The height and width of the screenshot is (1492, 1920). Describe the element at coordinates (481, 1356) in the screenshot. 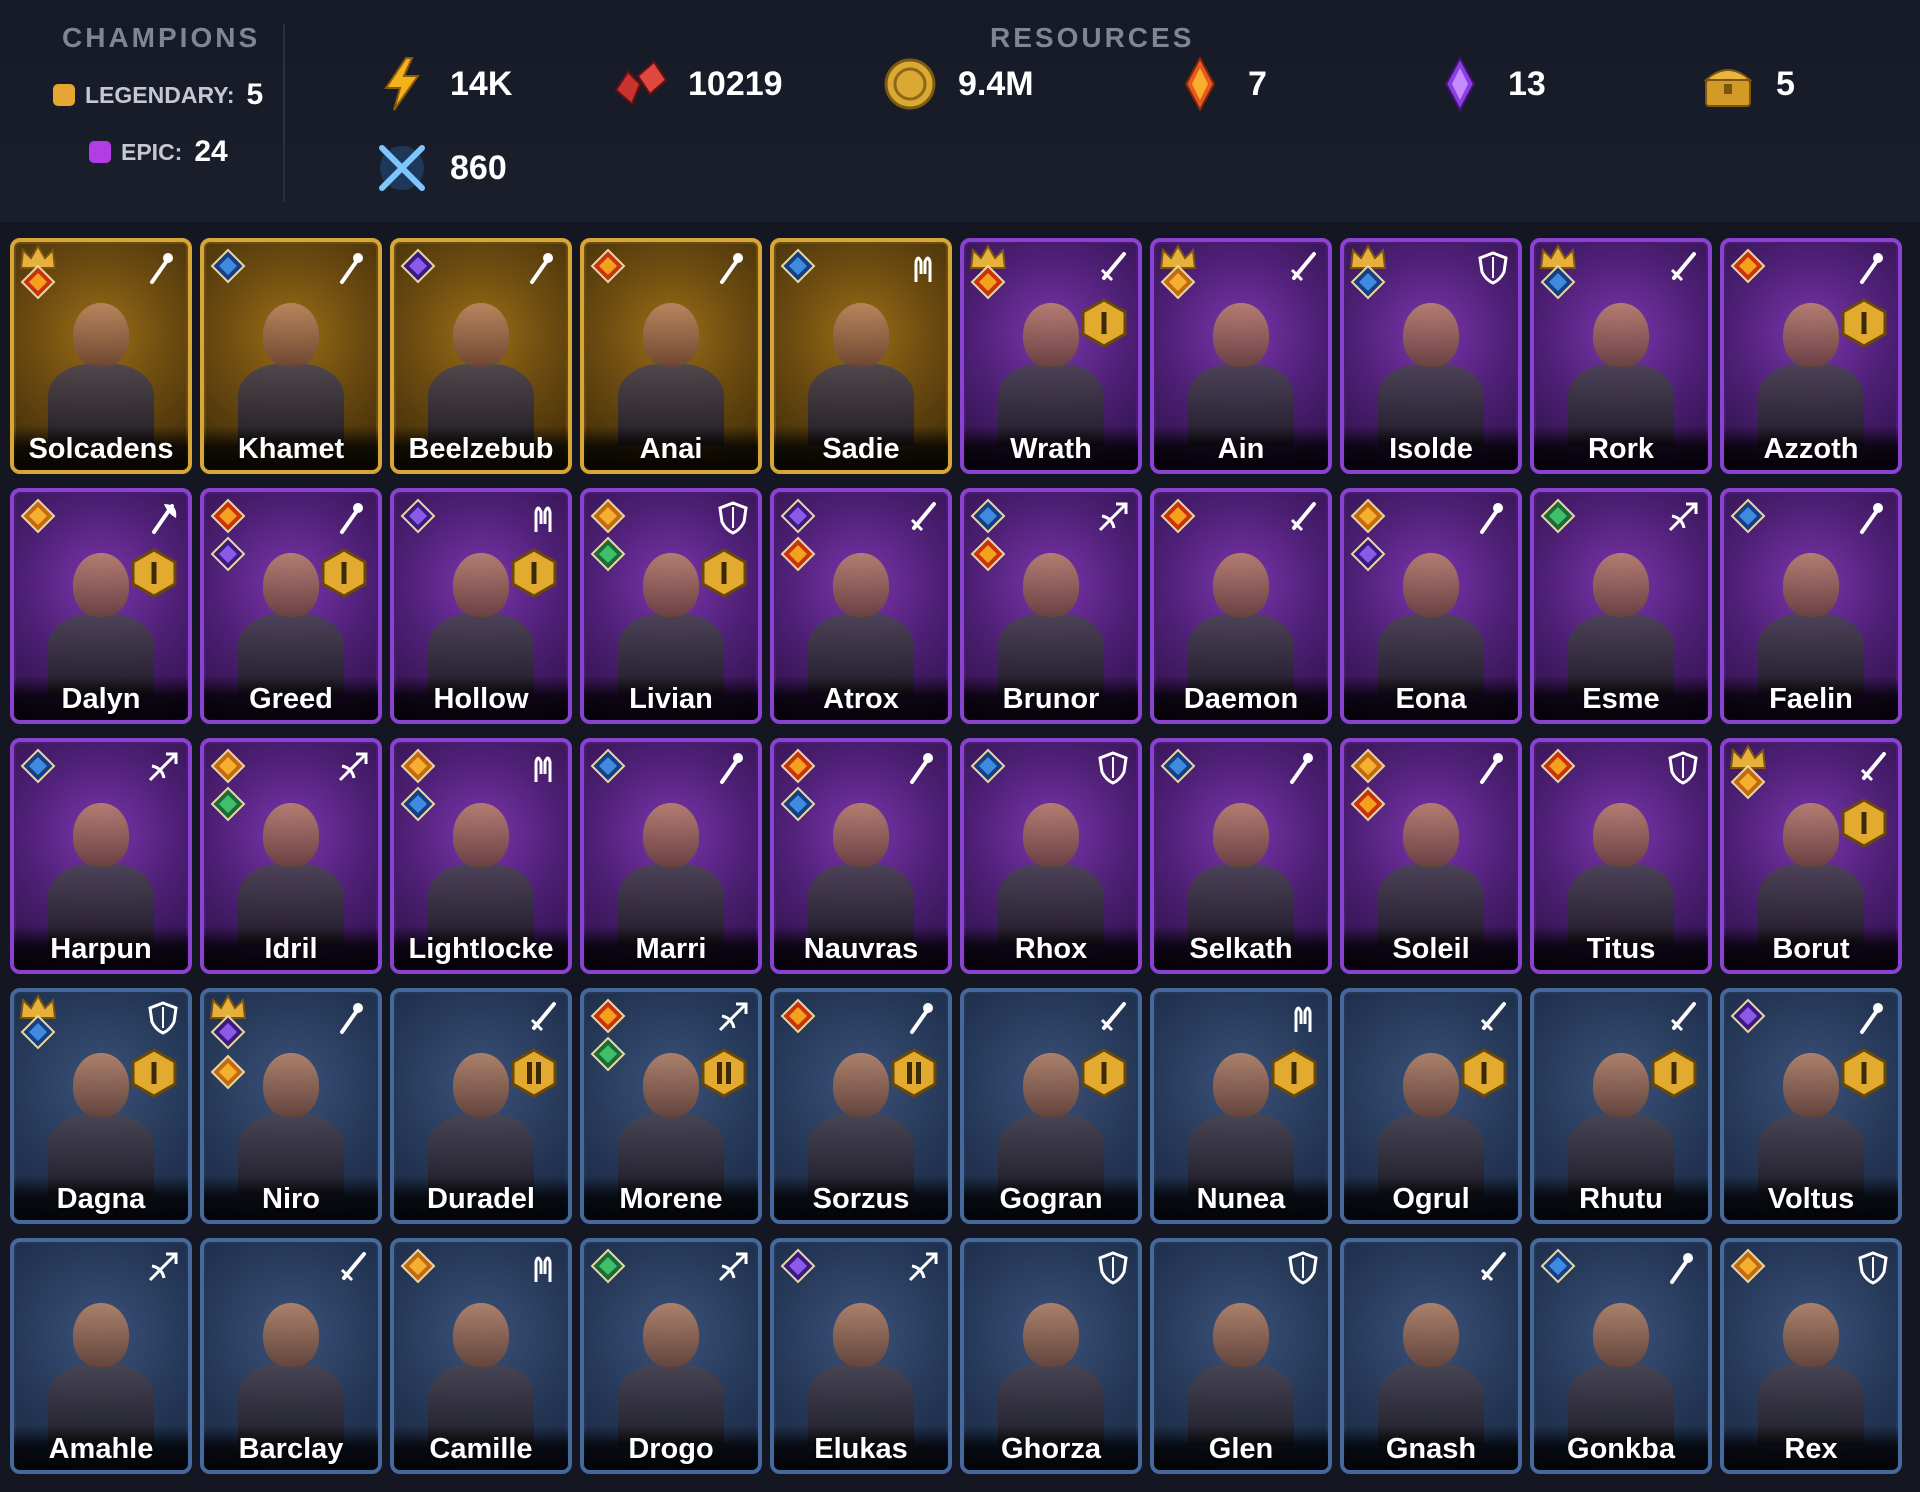

I see `champion-card: Camille` at that location.